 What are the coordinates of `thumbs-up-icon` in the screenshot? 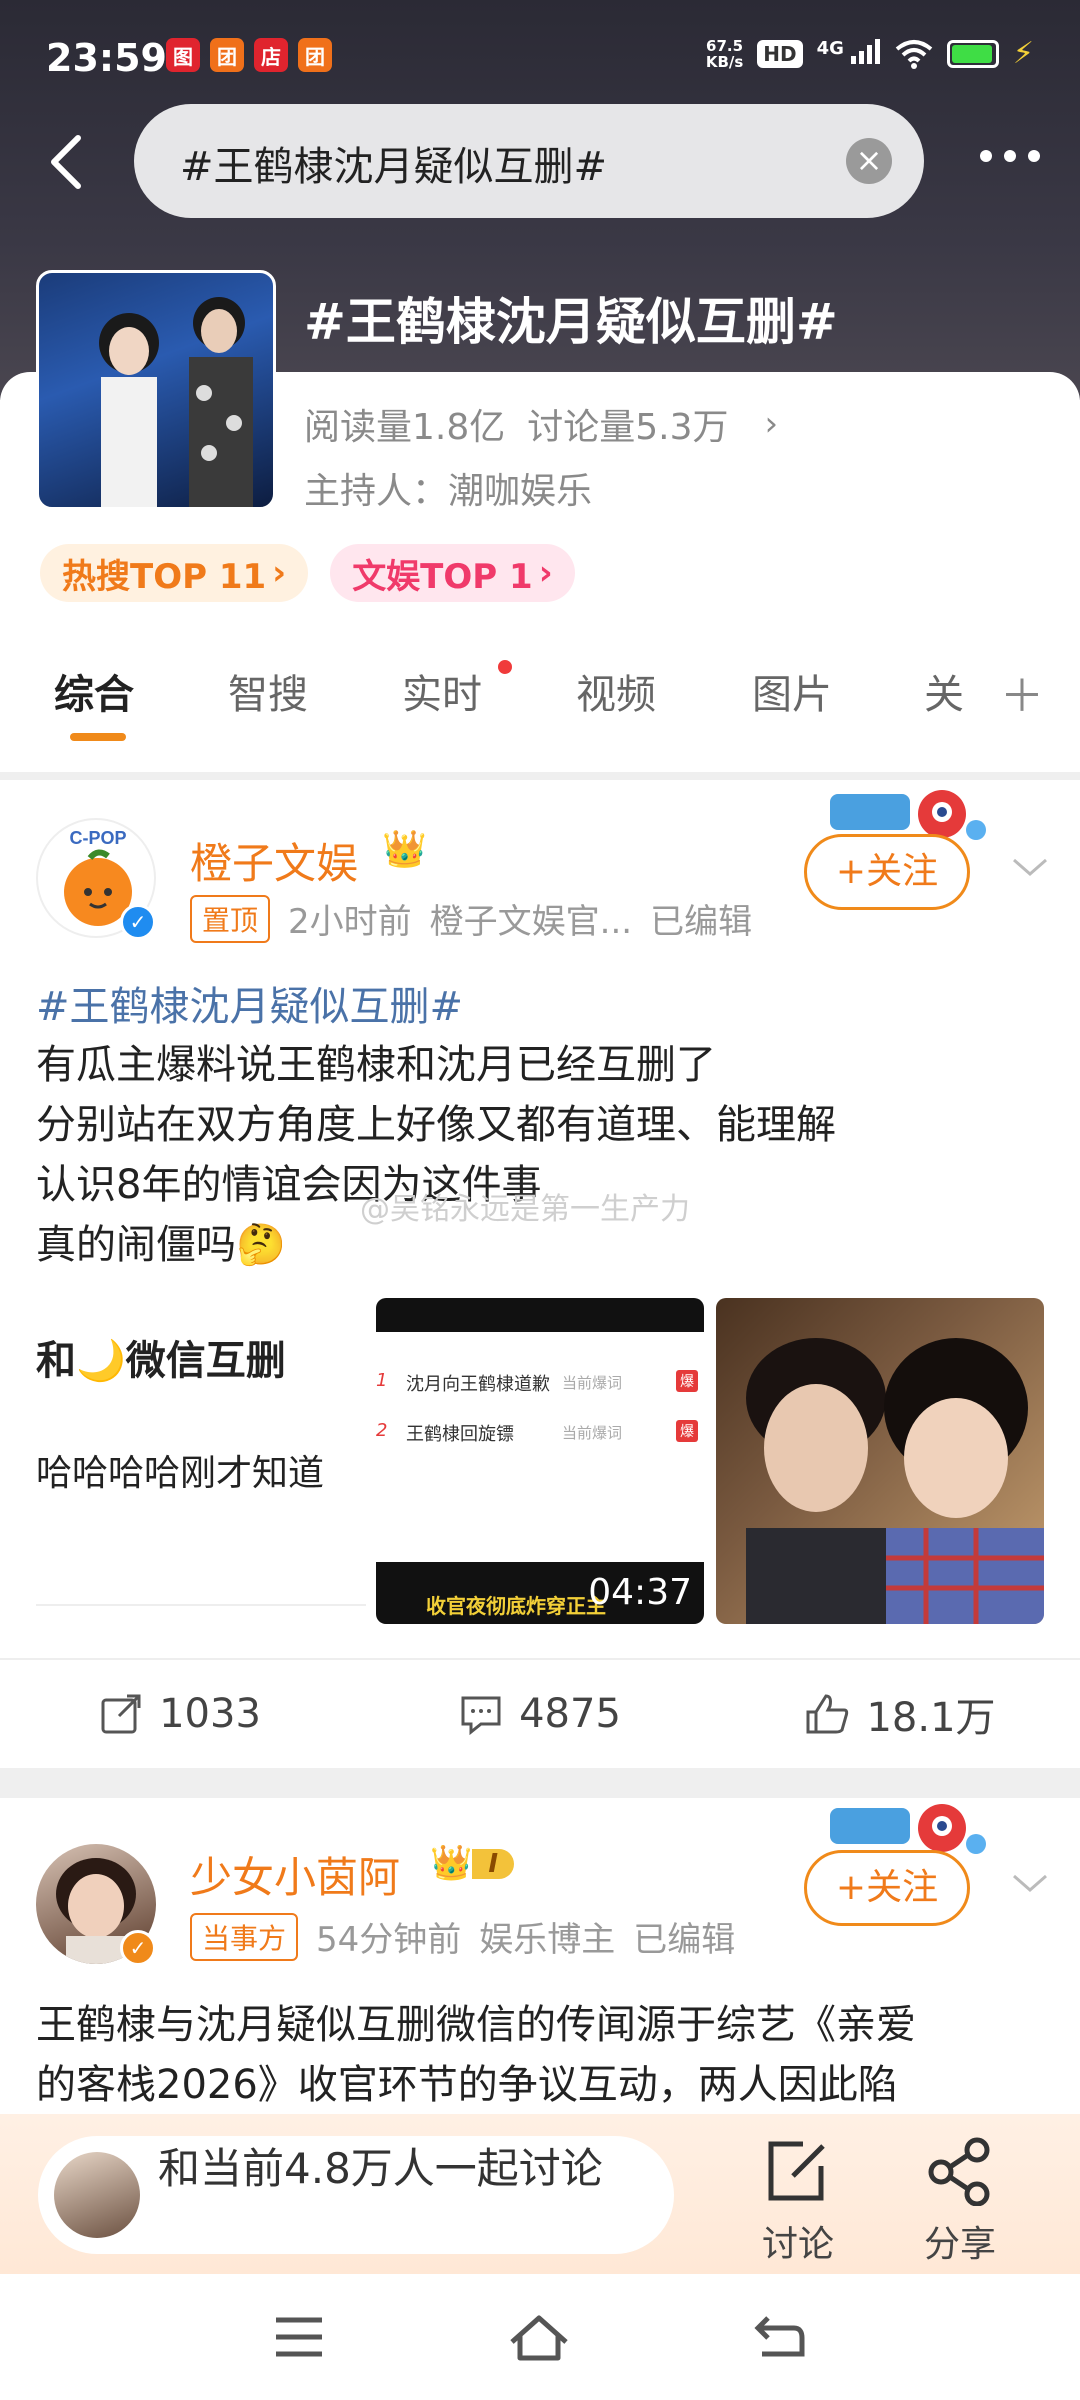 It's located at (827, 1714).